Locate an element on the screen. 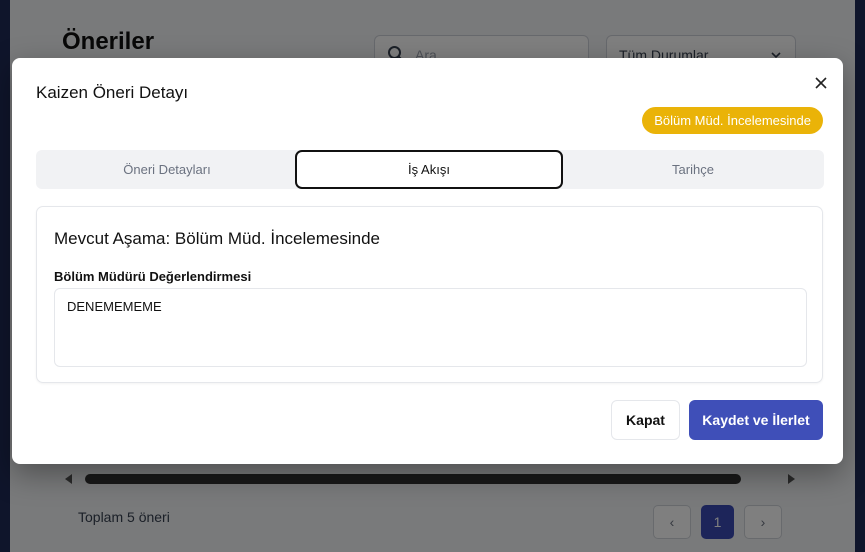 The height and width of the screenshot is (552, 865). tab-bar: Öneri Detayları Tarihçe İş Akışı is located at coordinates (430, 169).